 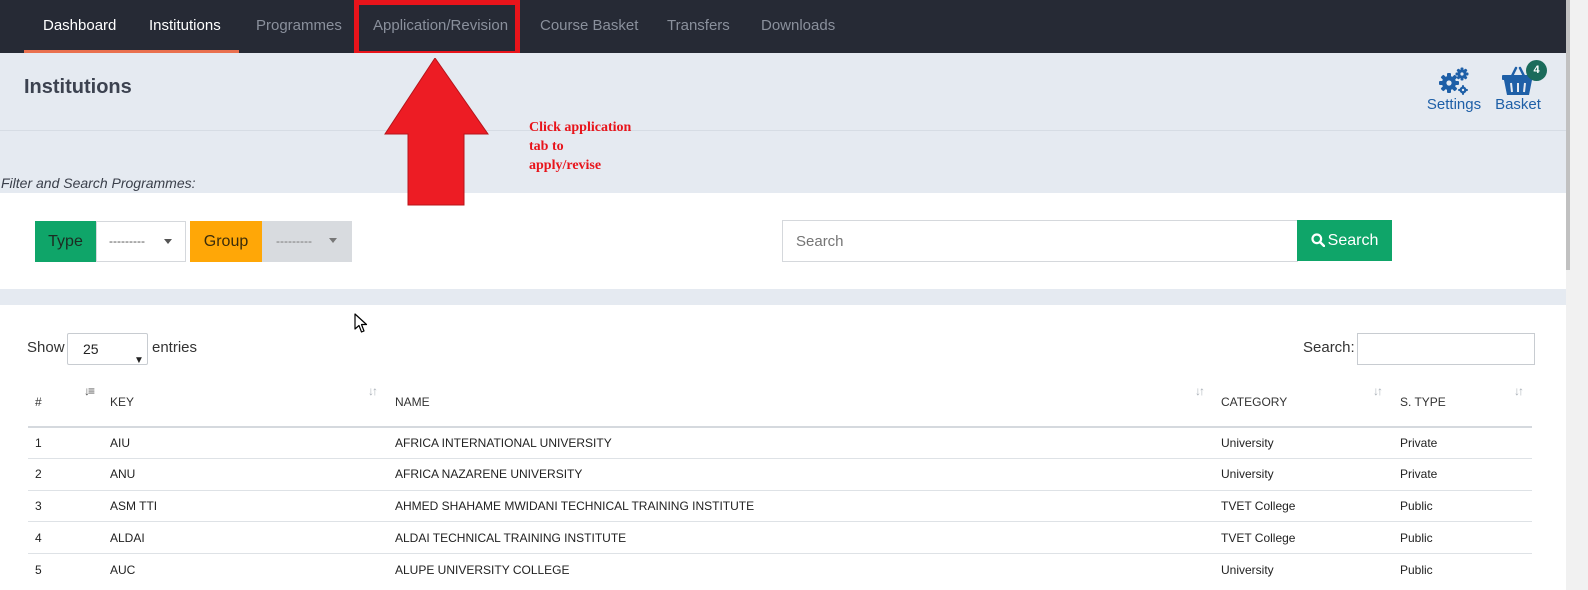 I want to click on basket-count-badge: 4, so click(x=1536, y=70).